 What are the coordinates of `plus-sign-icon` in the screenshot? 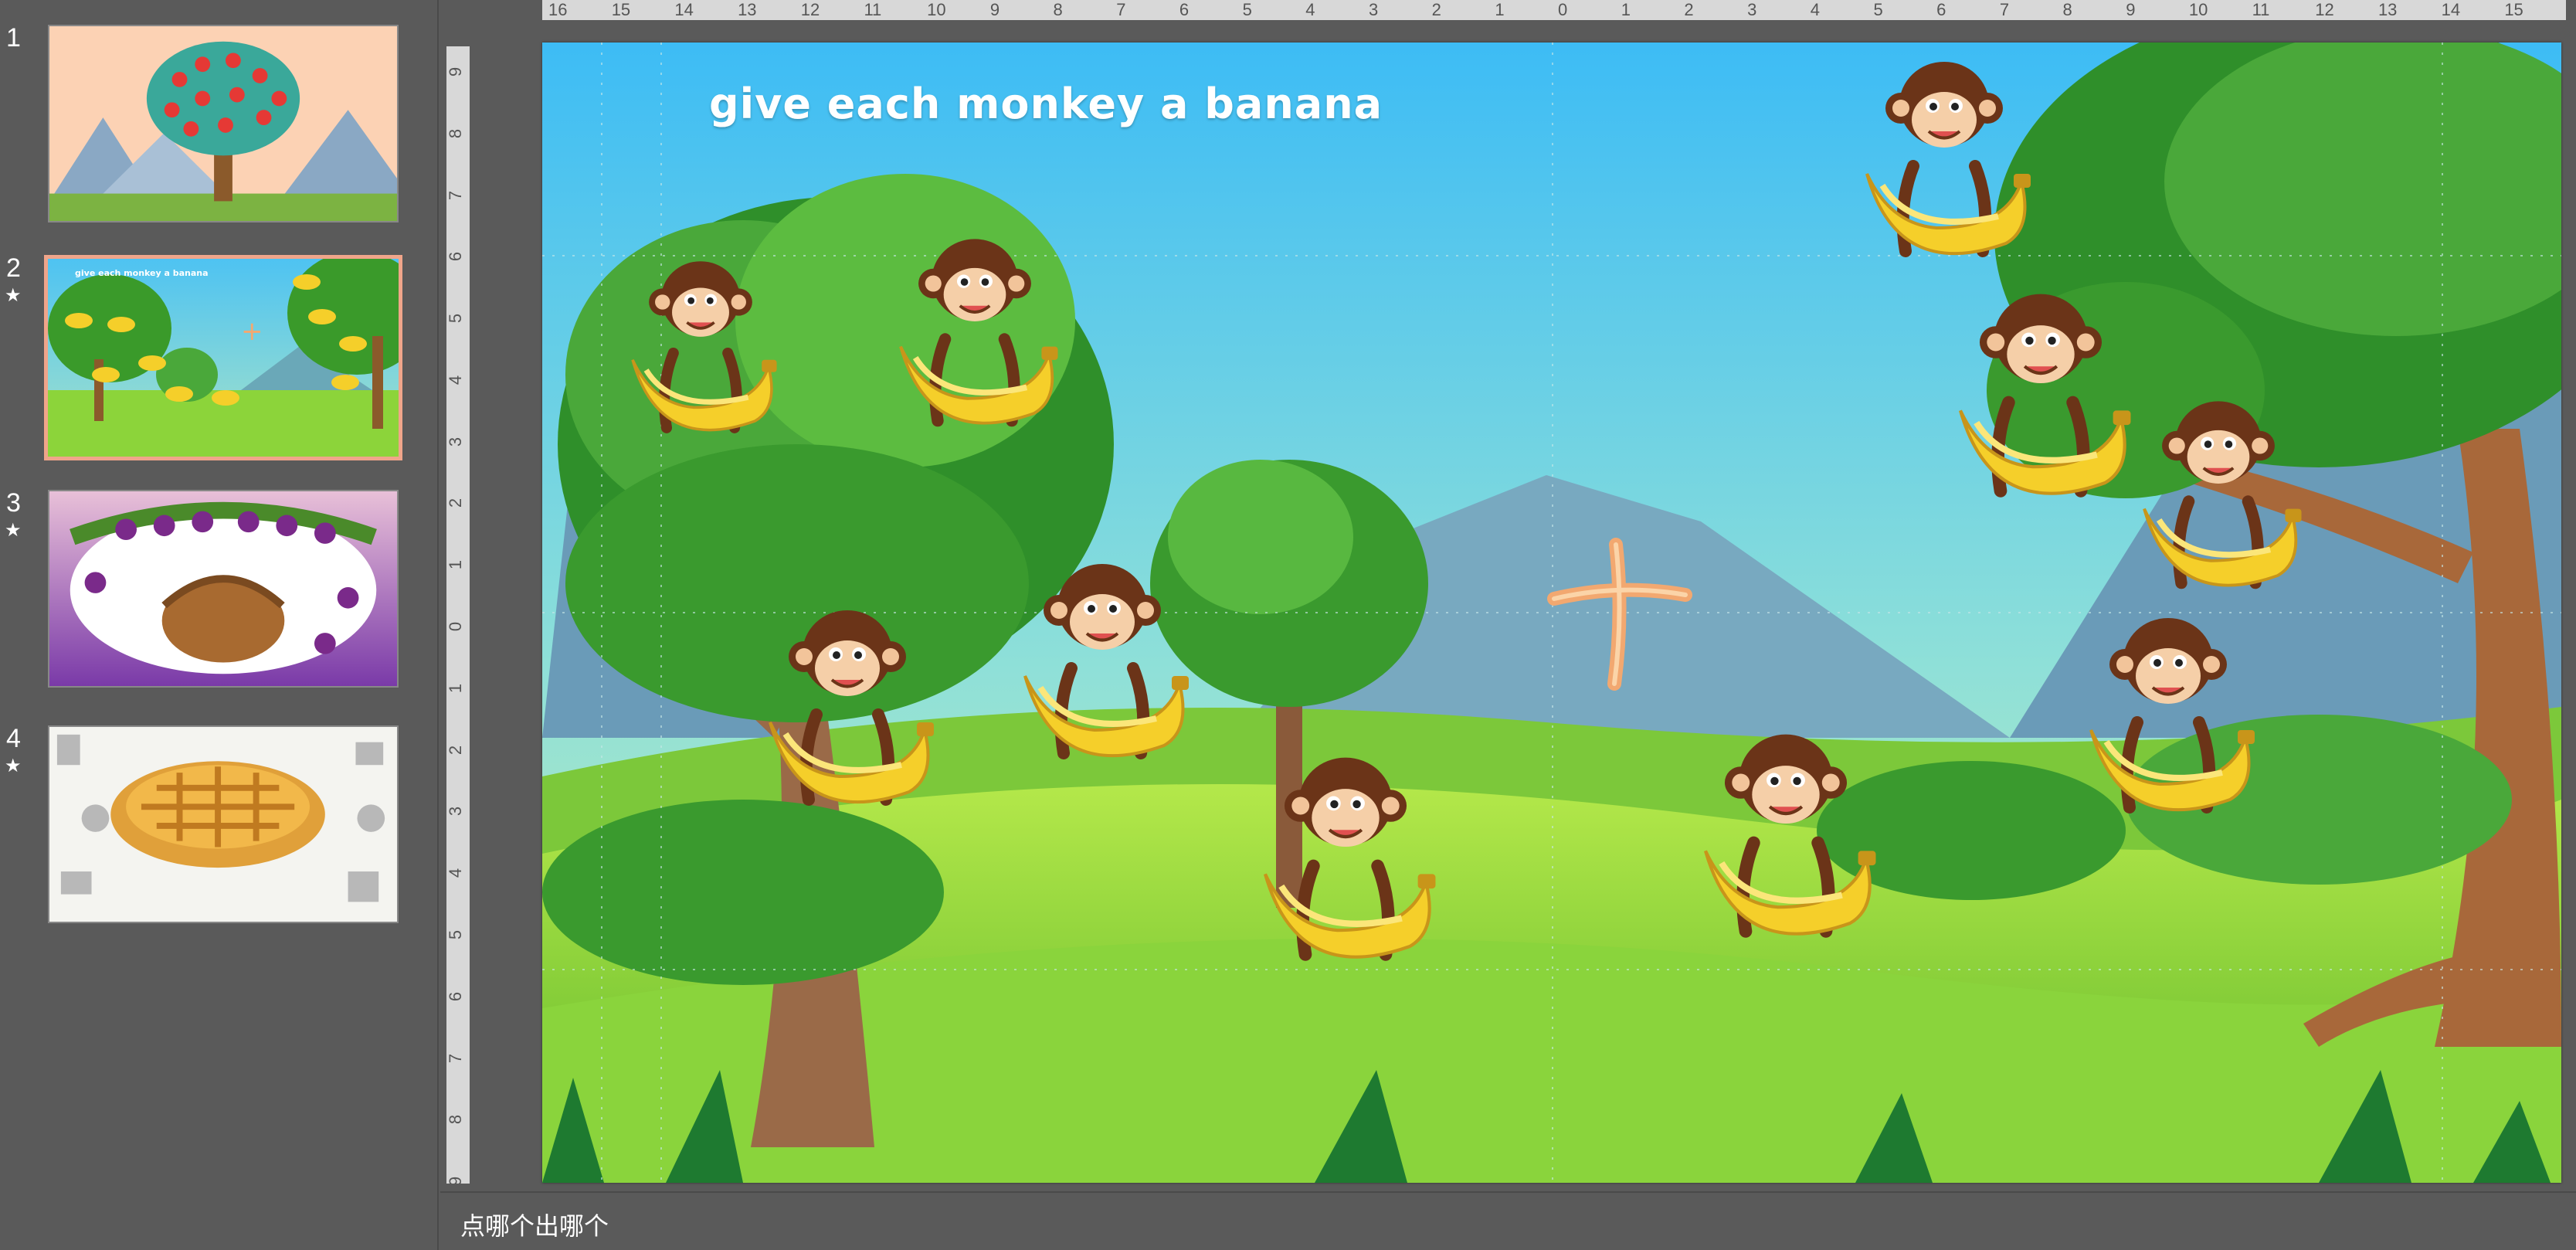 It's located at (1620, 614).